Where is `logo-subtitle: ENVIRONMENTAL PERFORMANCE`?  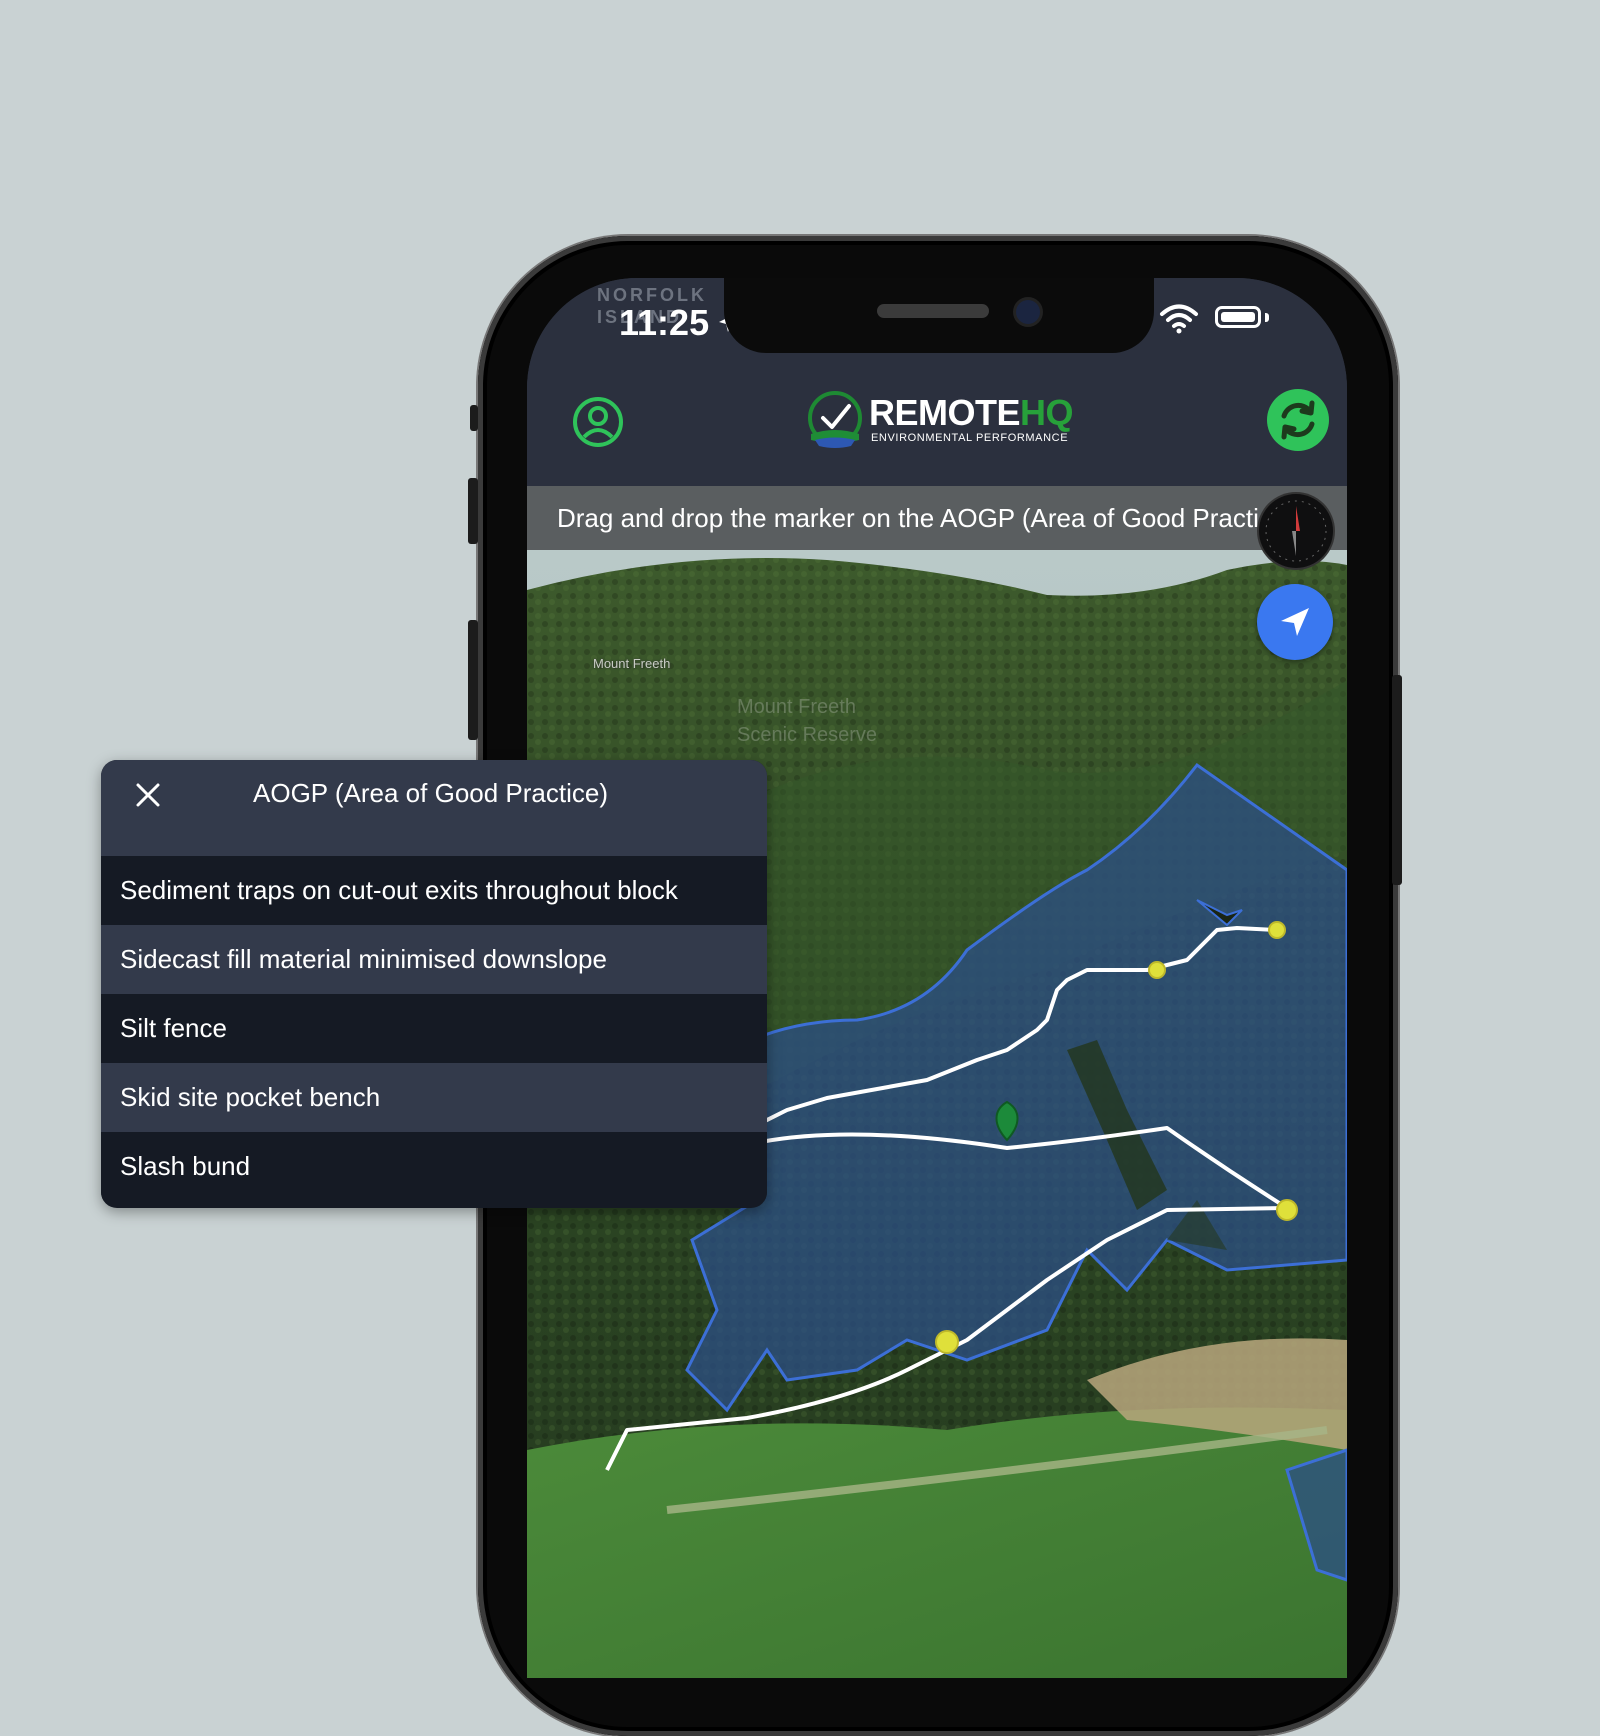
logo-subtitle: ENVIRONMENTAL PERFORMANCE is located at coordinates (970, 438).